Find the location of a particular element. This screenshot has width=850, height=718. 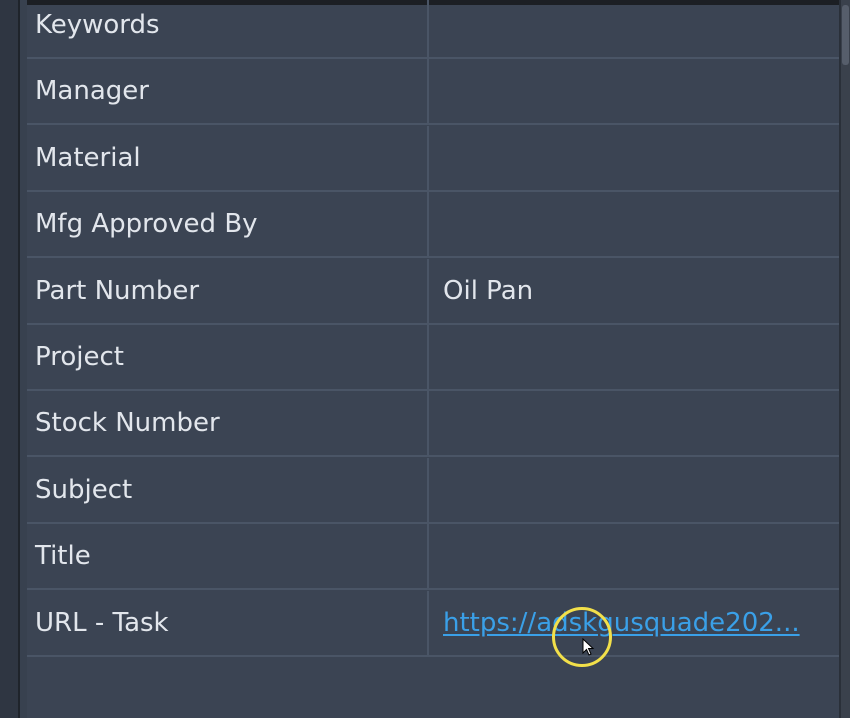

property-row-manager: Manager is located at coordinates (433, 92).